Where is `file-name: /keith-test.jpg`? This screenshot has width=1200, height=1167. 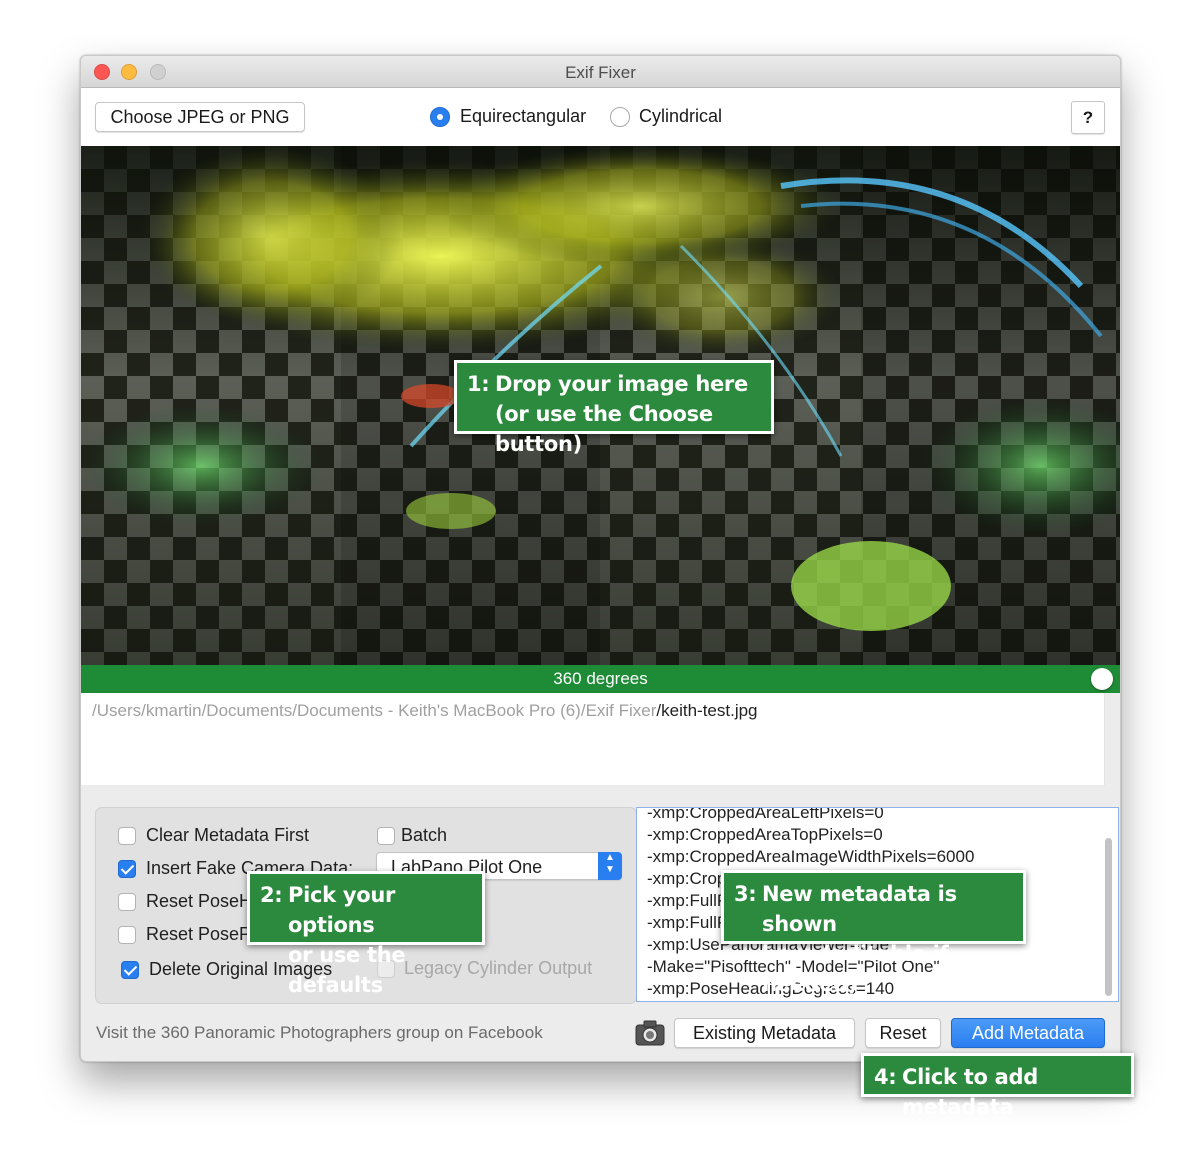
file-name: /keith-test.jpg is located at coordinates (707, 710).